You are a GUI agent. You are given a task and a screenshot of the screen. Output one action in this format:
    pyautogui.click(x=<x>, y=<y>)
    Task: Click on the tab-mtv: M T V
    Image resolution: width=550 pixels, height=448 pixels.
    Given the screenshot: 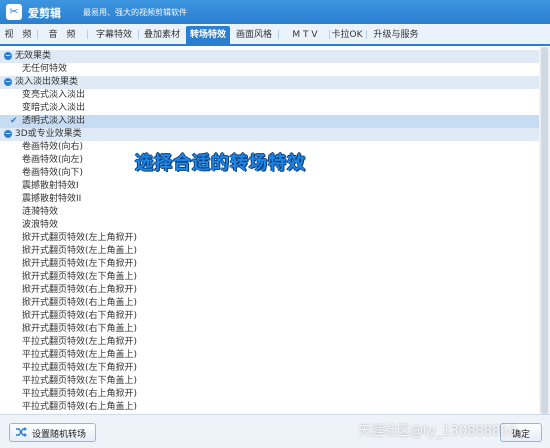 What is the action you would take?
    pyautogui.click(x=305, y=35)
    